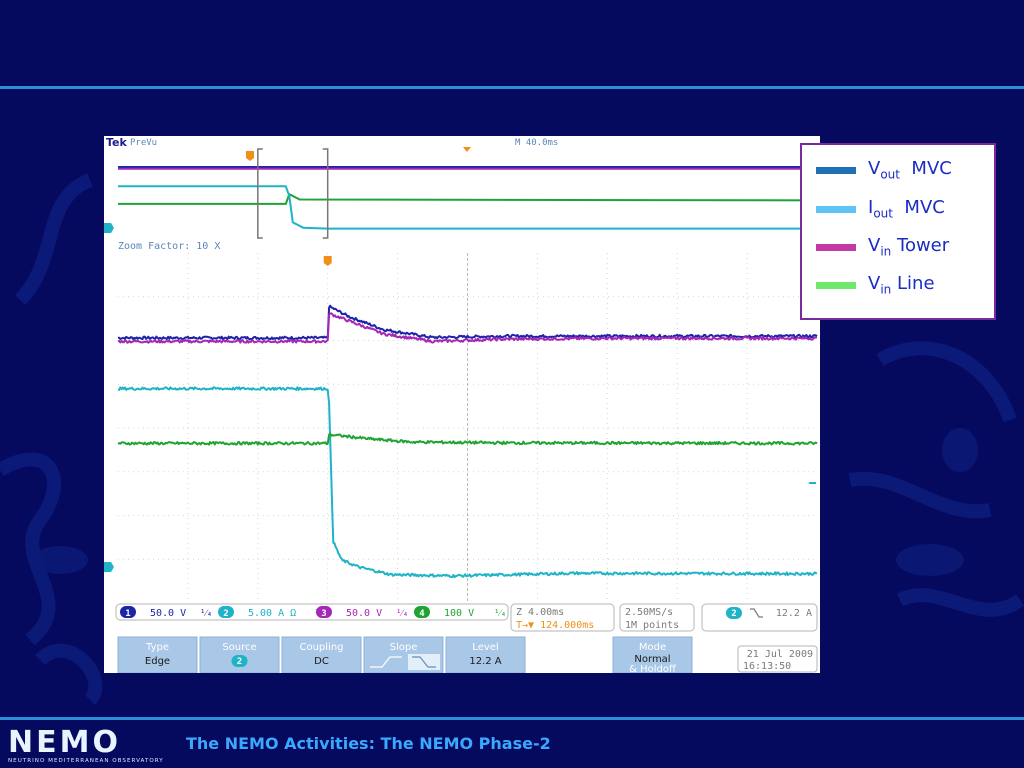 This screenshot has width=1024, height=768. Describe the element at coordinates (239, 662) in the screenshot. I see `menu-source-value: 2` at that location.